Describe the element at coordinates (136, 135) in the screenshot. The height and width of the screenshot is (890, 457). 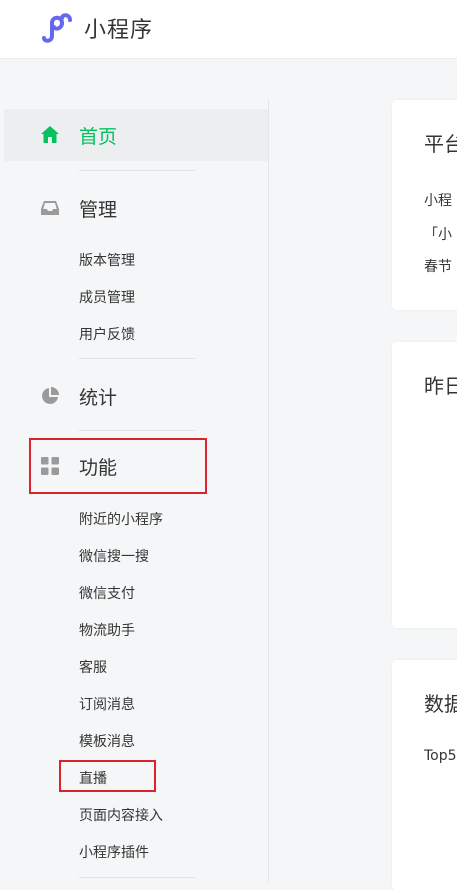
I see `sidebar-item-home: 首页` at that location.